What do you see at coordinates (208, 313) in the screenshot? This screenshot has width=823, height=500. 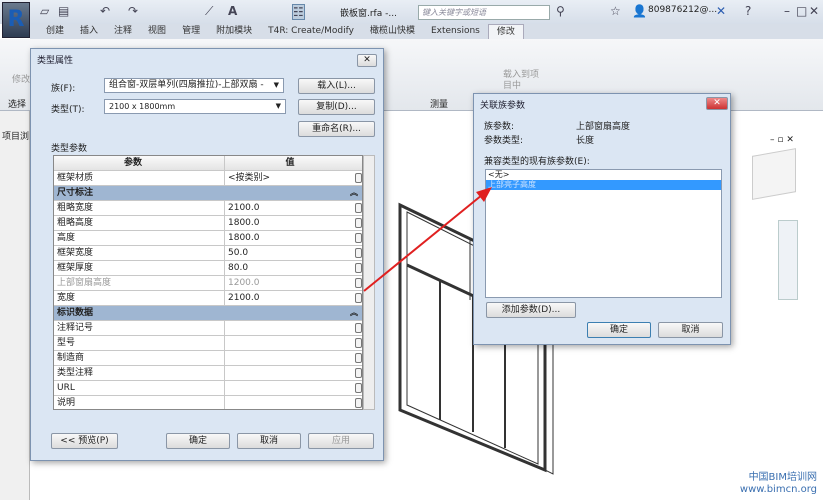 I see `group-row: 标识数据 ︽` at bounding box center [208, 313].